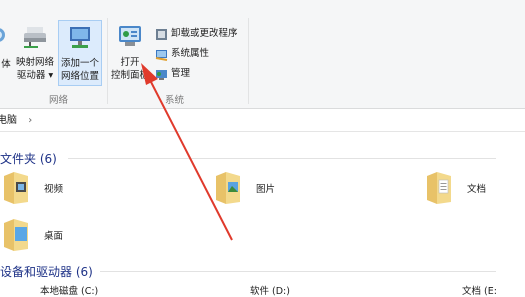 The width and height of the screenshot is (525, 297). What do you see at coordinates (187, 152) in the screenshot?
I see `annotation-arrow` at bounding box center [187, 152].